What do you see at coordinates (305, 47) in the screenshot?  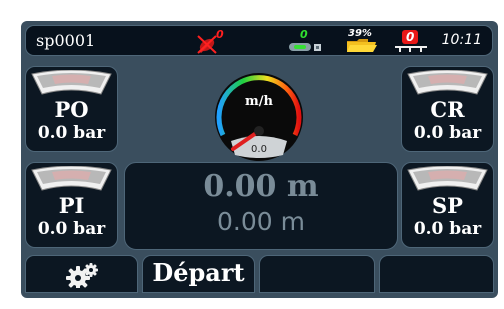 I see `connector-icon` at bounding box center [305, 47].